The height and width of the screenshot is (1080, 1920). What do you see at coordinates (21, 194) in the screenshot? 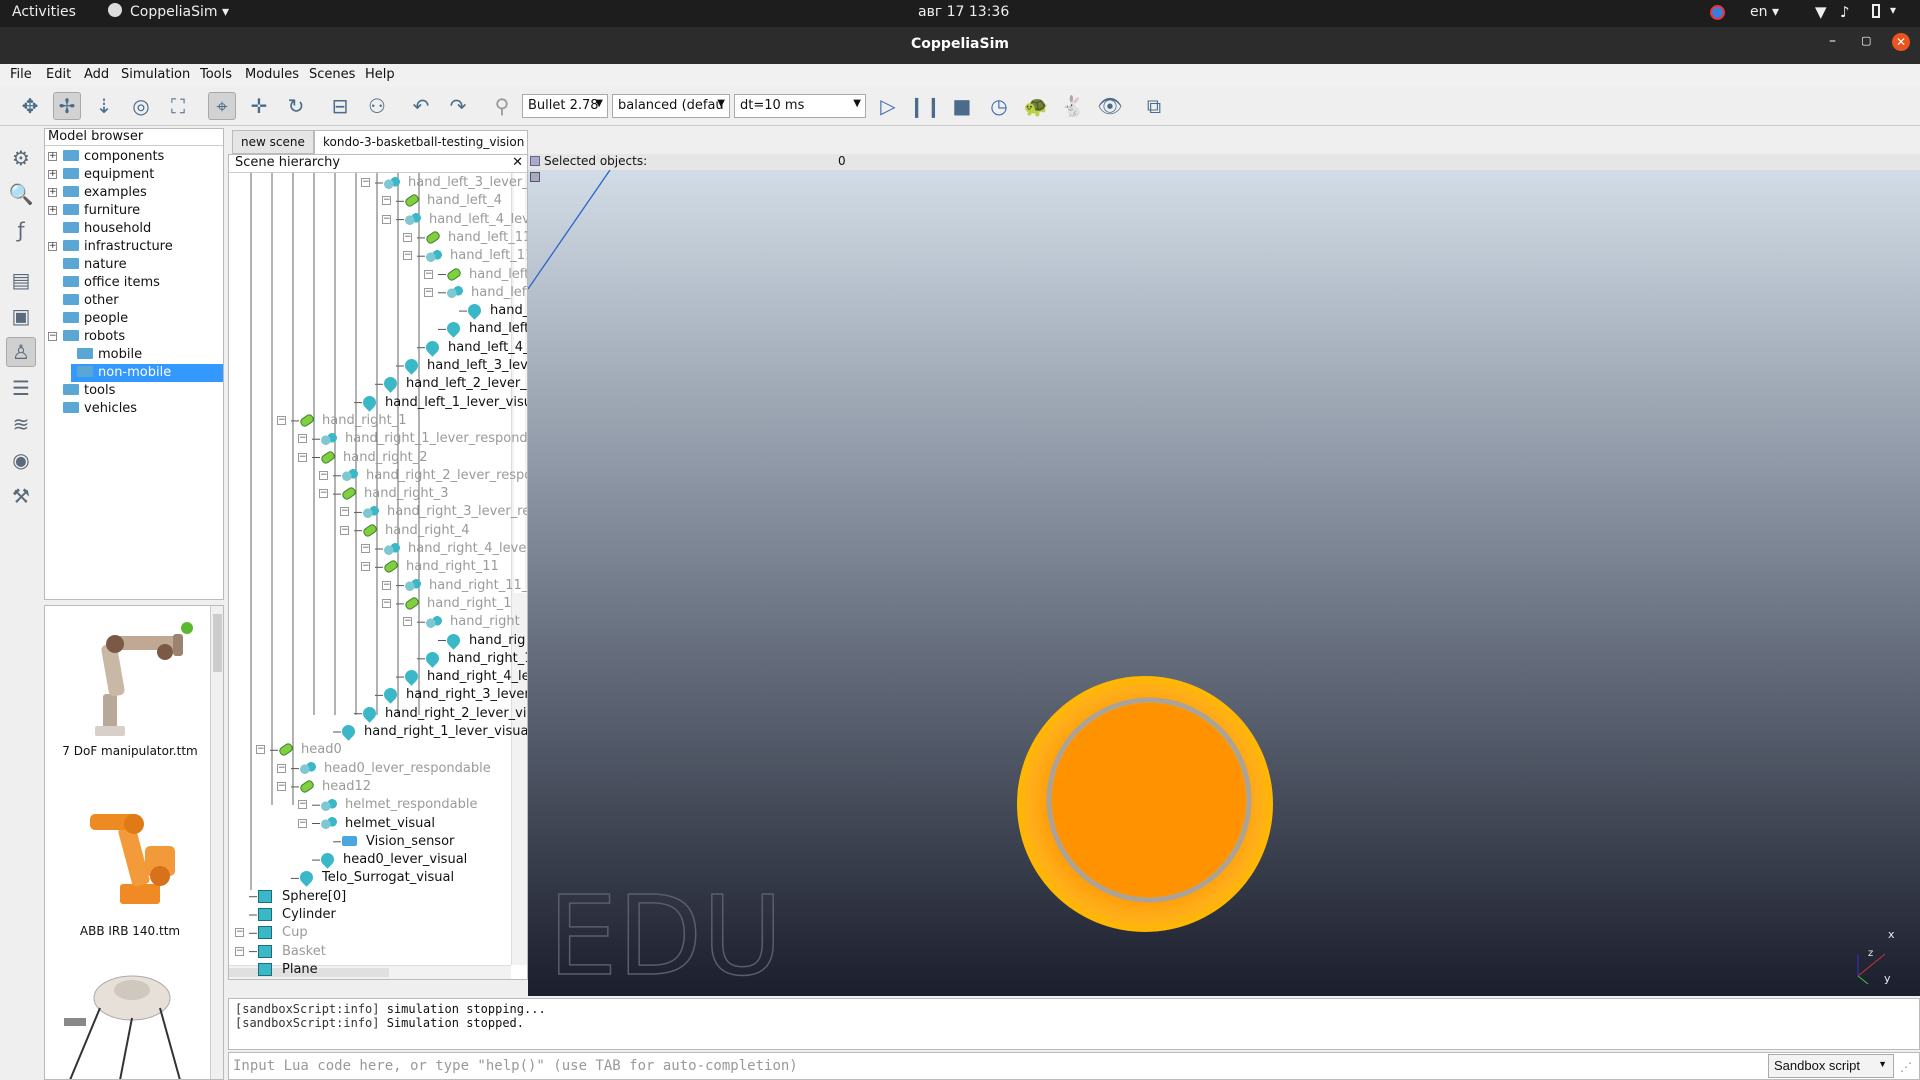
I see `environment-icon: 🔍` at bounding box center [21, 194].